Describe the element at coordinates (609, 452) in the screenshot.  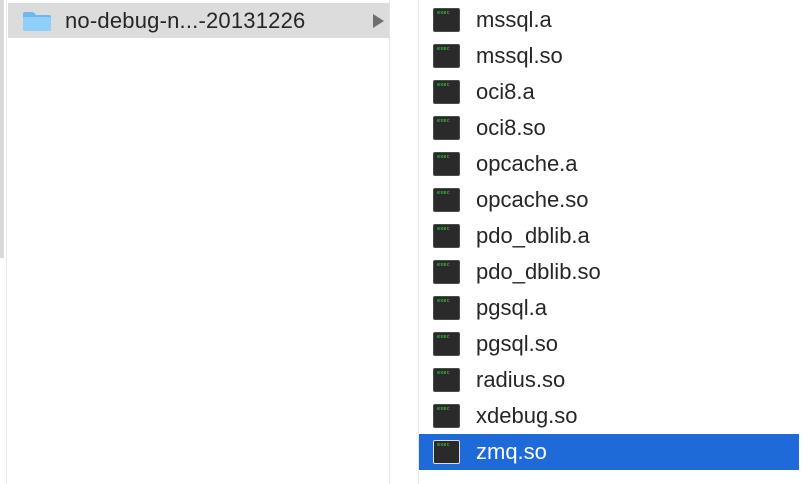
I see `file-row: exec zmq.so` at that location.